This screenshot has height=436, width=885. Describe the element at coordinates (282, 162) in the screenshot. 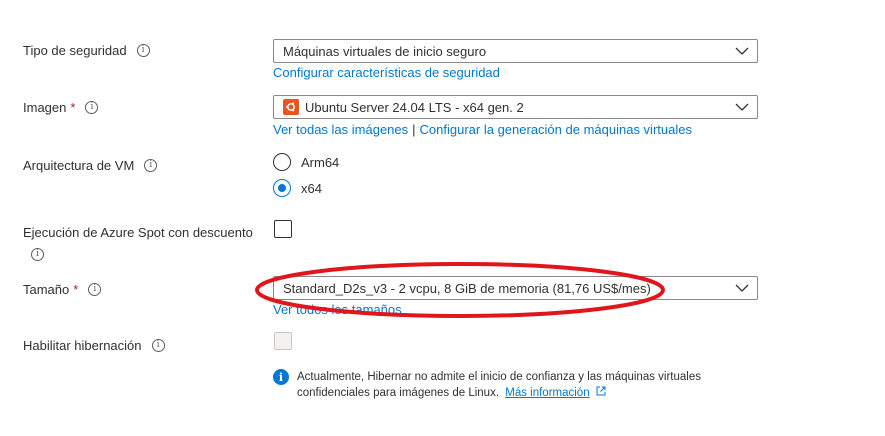

I see `radio-arm64` at that location.